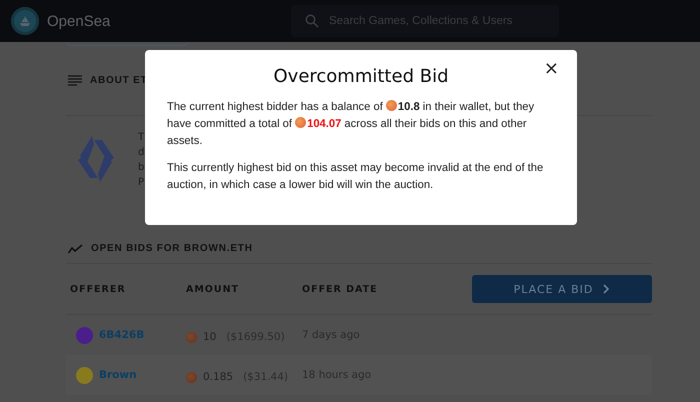 The image size is (700, 402). Describe the element at coordinates (172, 248) in the screenshot. I see `section-title: OPEN BIDS FOR BROWN.ETH` at that location.